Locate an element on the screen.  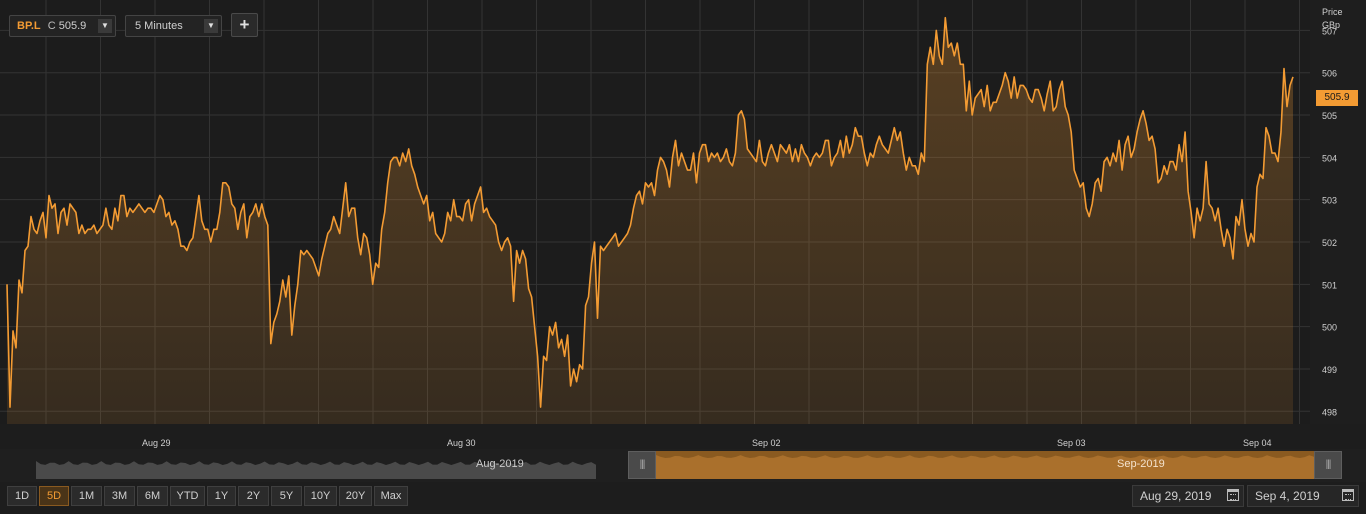
add-series-button: + is located at coordinates (244, 25).